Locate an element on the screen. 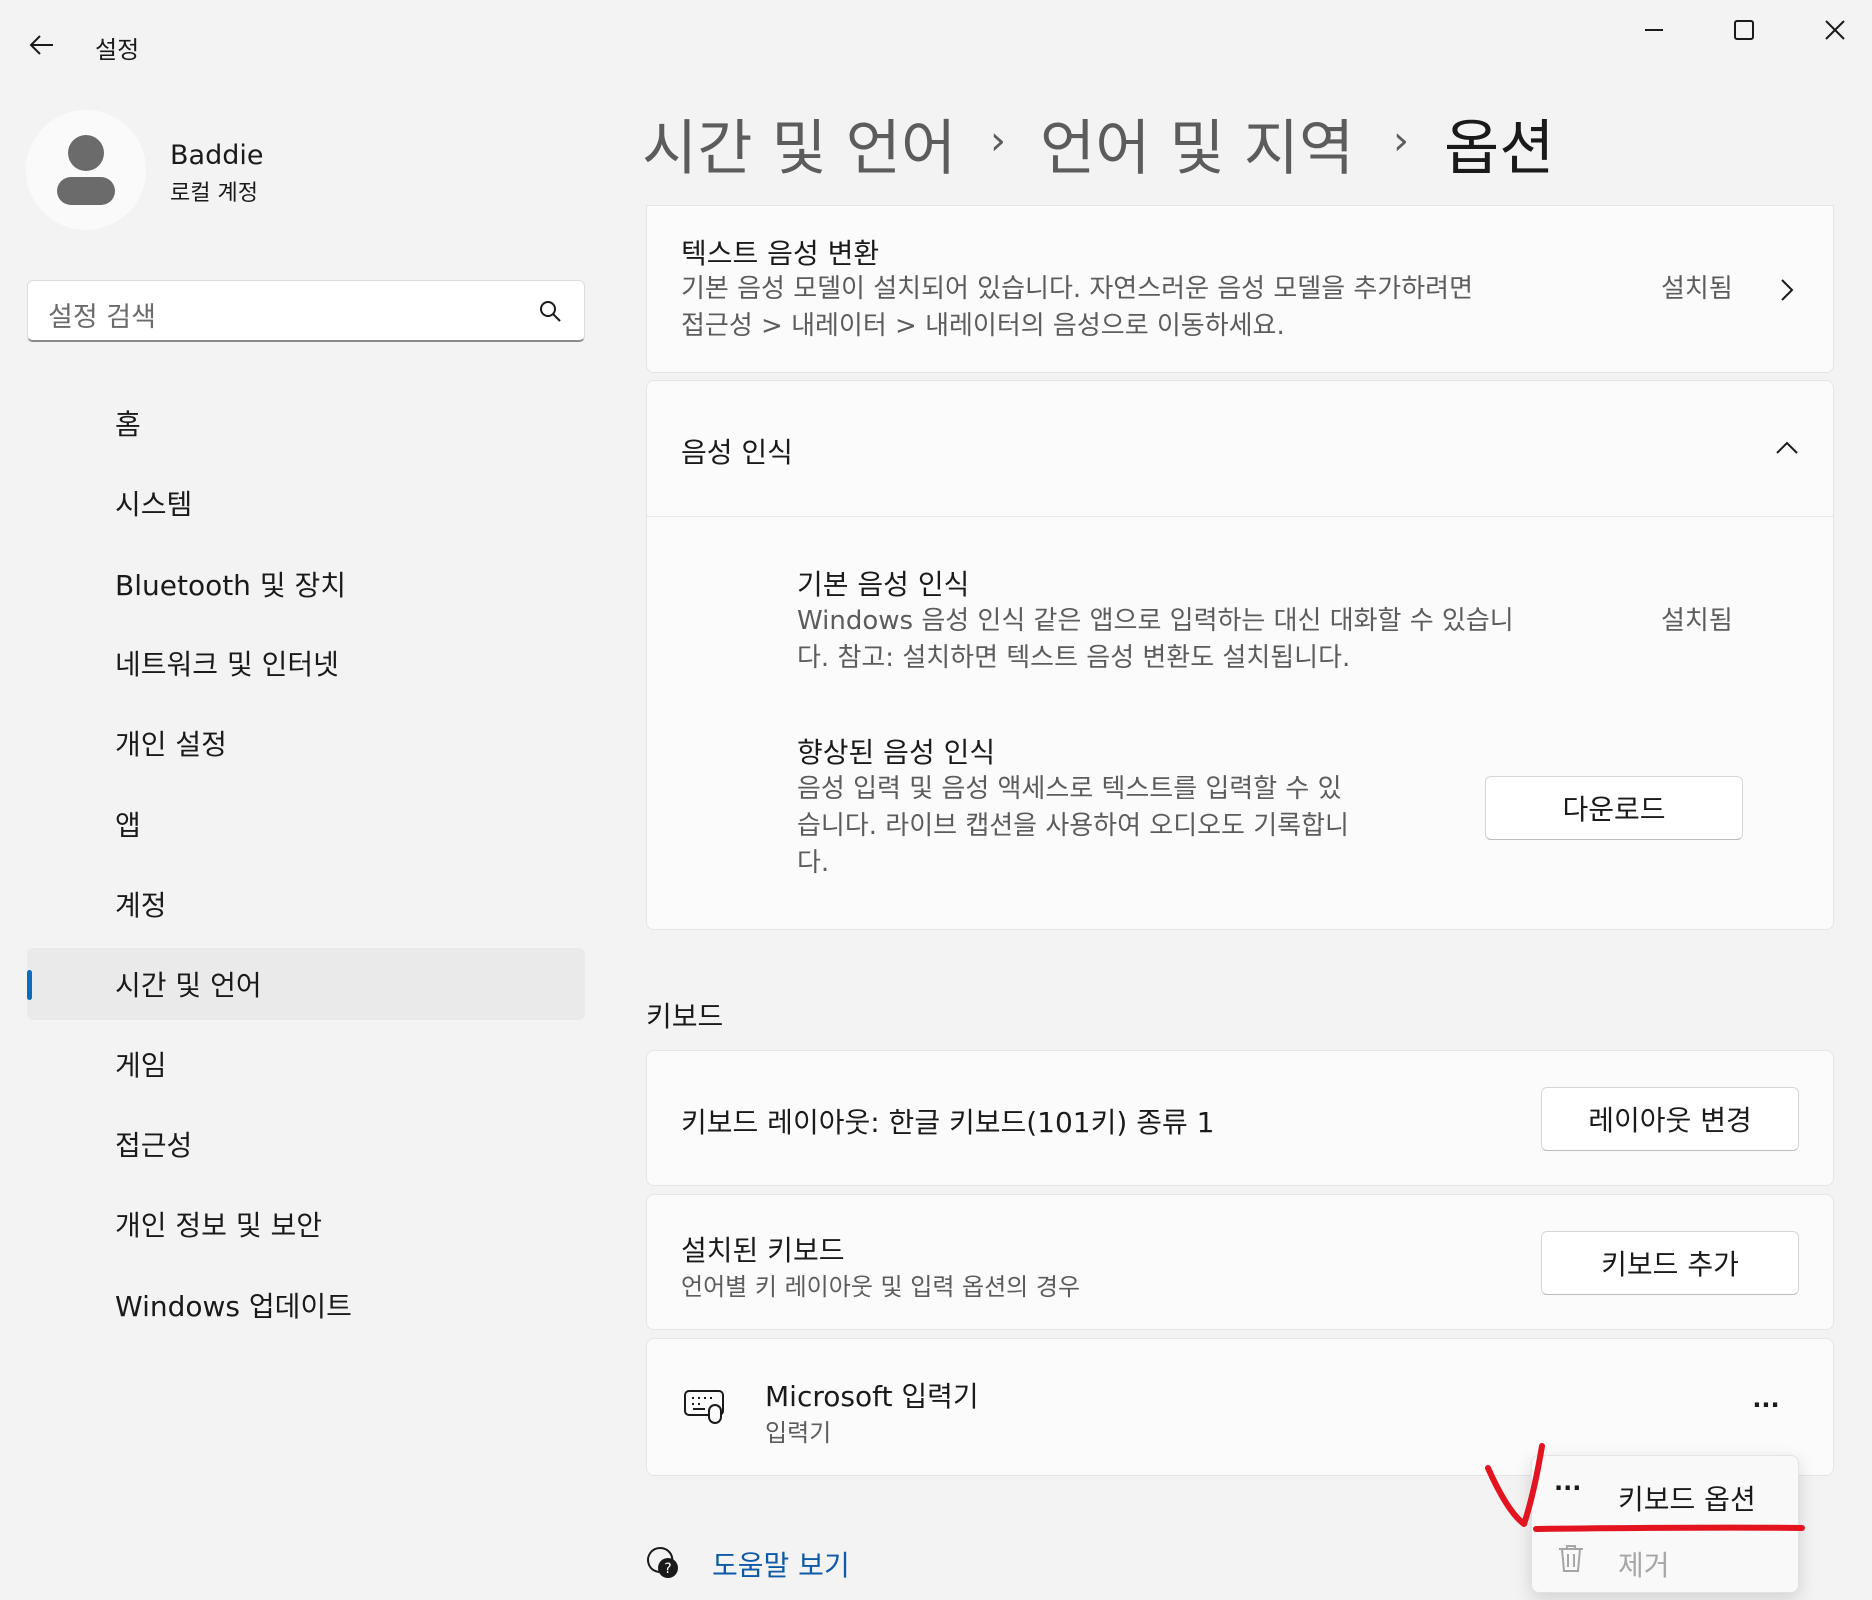 The height and width of the screenshot is (1600, 1872). add-keyboard-button: 키보드 추가 is located at coordinates (1670, 1263).